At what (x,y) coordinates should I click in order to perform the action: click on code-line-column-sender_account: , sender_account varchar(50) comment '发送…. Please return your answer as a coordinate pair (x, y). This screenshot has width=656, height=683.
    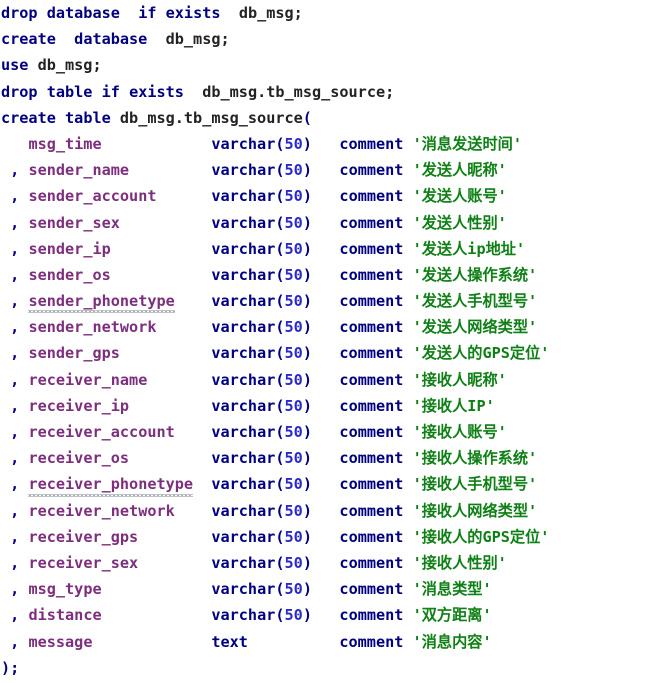
    Looking at the image, I should click on (328, 196).